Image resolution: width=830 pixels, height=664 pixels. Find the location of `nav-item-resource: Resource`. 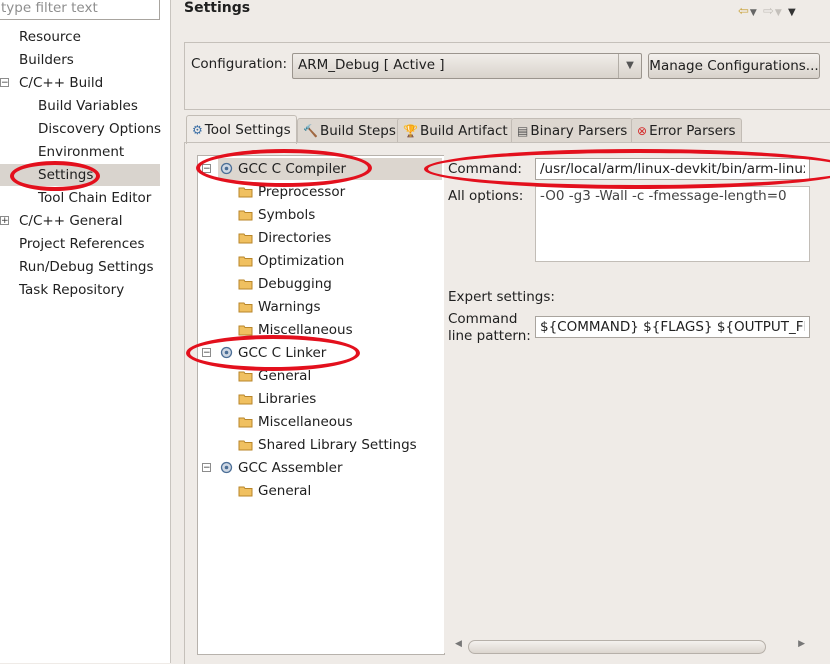

nav-item-resource: Resource is located at coordinates (50, 37).